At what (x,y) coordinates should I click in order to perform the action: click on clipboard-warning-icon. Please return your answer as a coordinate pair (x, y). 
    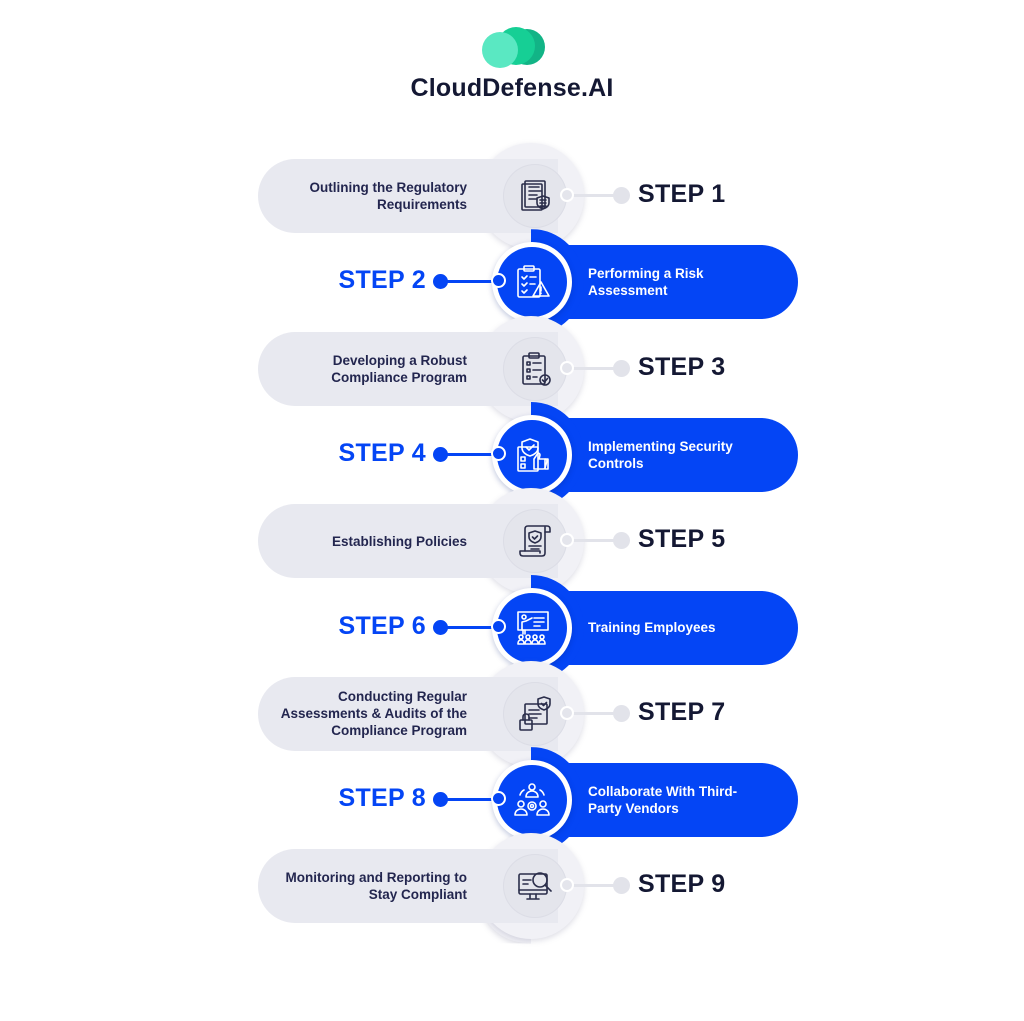
    Looking at the image, I should click on (532, 282).